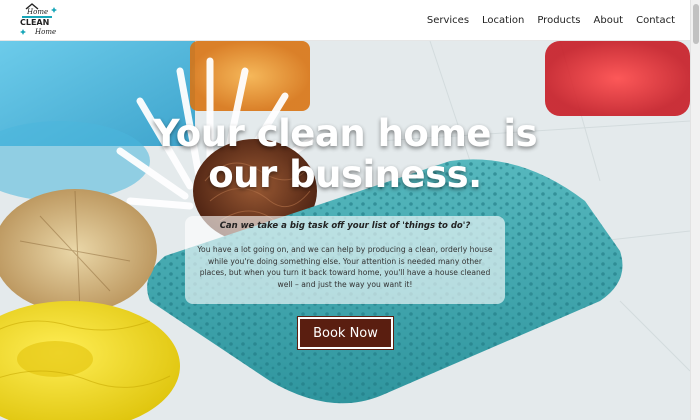 The image size is (700, 420). Describe the element at coordinates (609, 20) in the screenshot. I see `nav-link-about: About` at that location.